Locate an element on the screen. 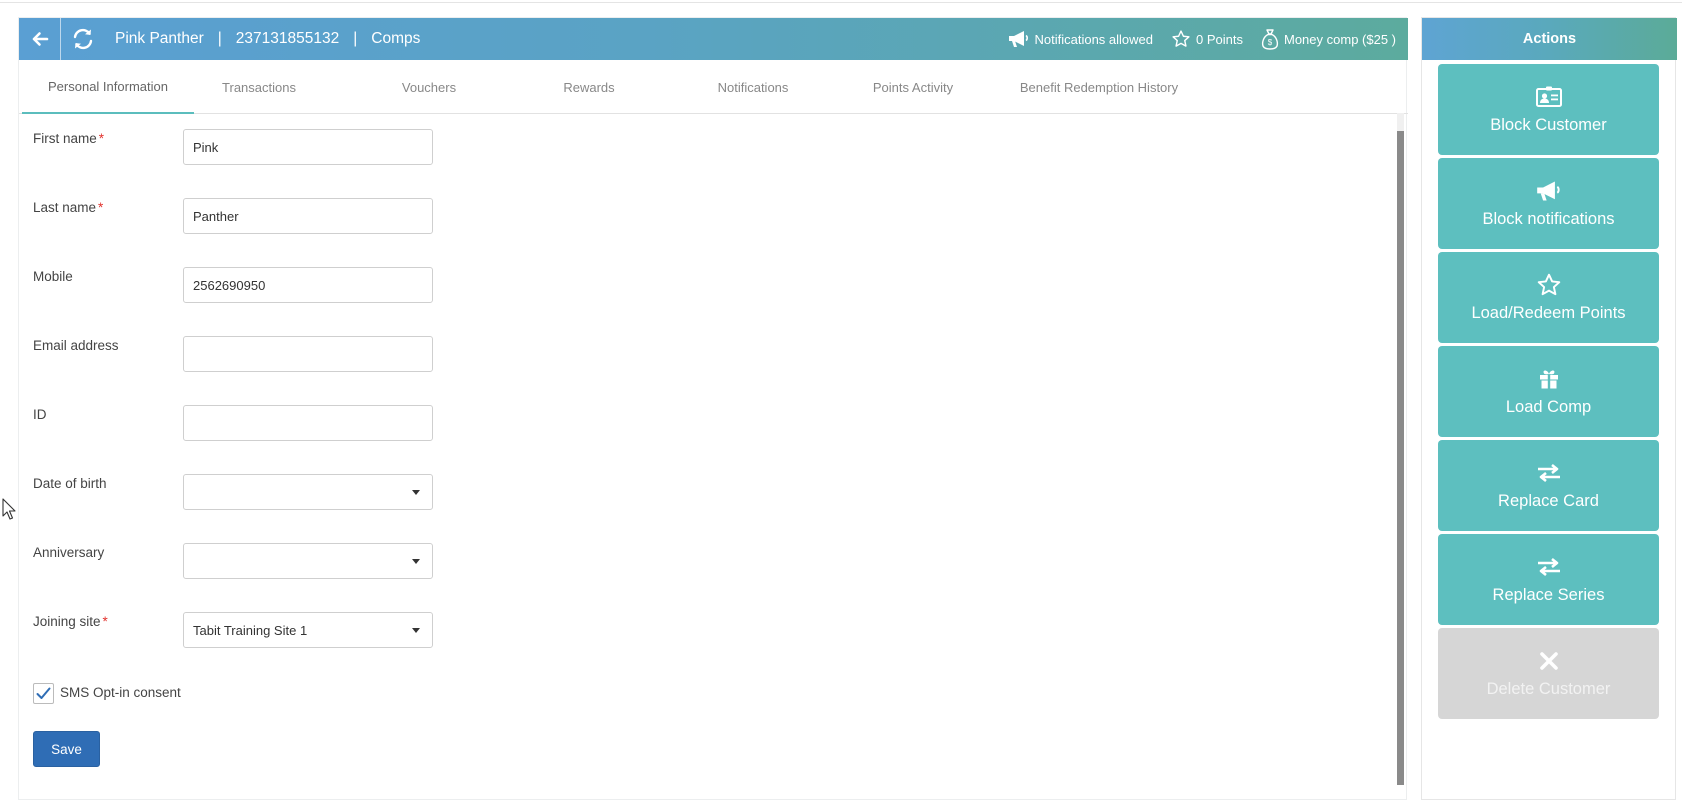 The image size is (1682, 800). close-icon is located at coordinates (1549, 661).